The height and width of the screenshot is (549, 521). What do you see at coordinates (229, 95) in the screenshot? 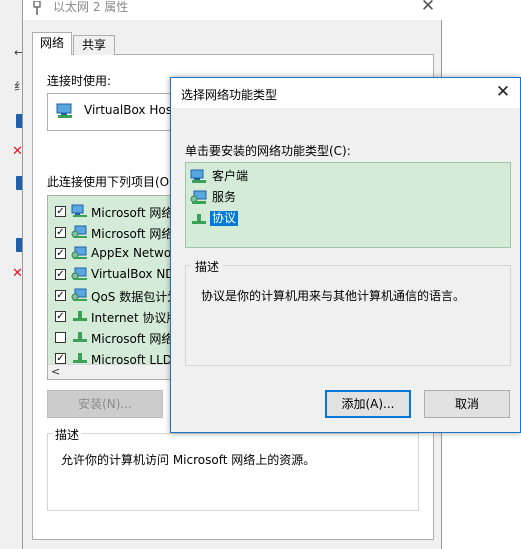
I see `dialog-title: 选择网络功能类型` at bounding box center [229, 95].